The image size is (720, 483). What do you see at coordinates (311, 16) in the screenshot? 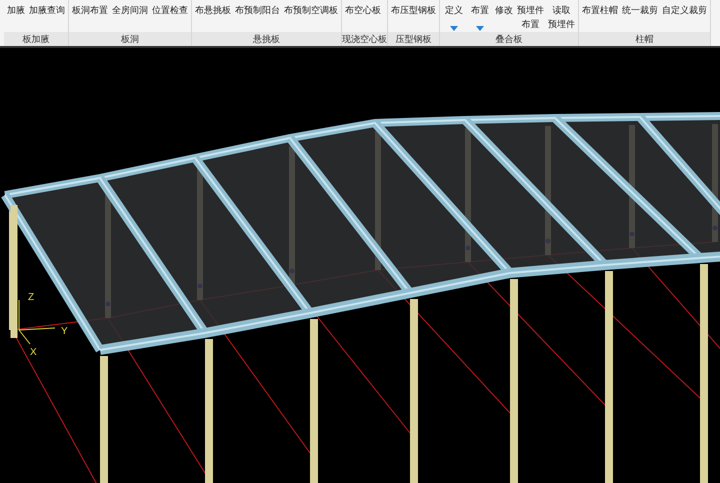
I see `ribbon-button: 布预制空调板` at bounding box center [311, 16].